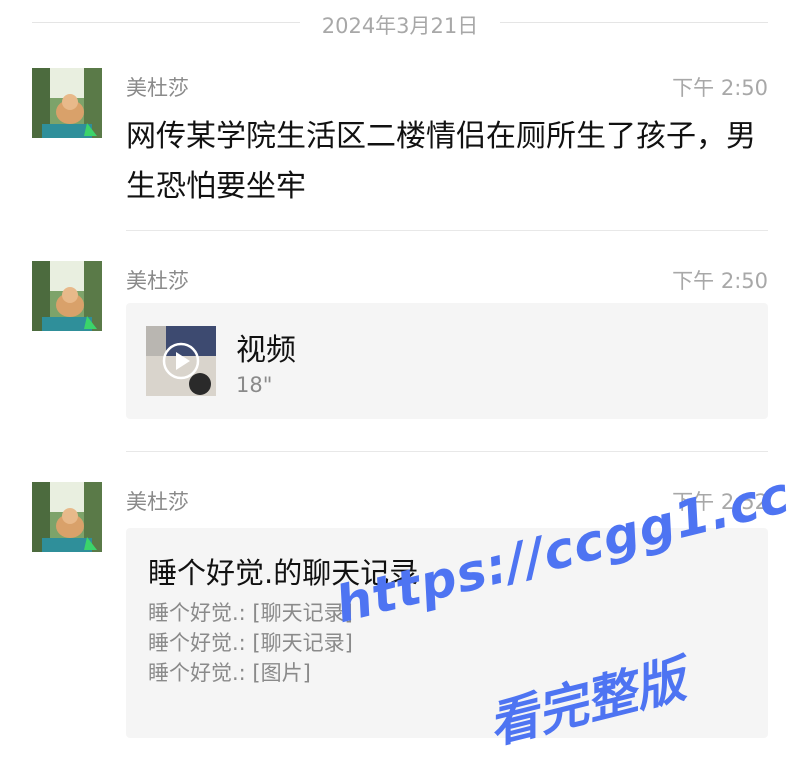 The width and height of the screenshot is (800, 777). Describe the element at coordinates (229, 673) in the screenshot. I see `chat-record-line: 睡个好觉.: [图片]` at that location.